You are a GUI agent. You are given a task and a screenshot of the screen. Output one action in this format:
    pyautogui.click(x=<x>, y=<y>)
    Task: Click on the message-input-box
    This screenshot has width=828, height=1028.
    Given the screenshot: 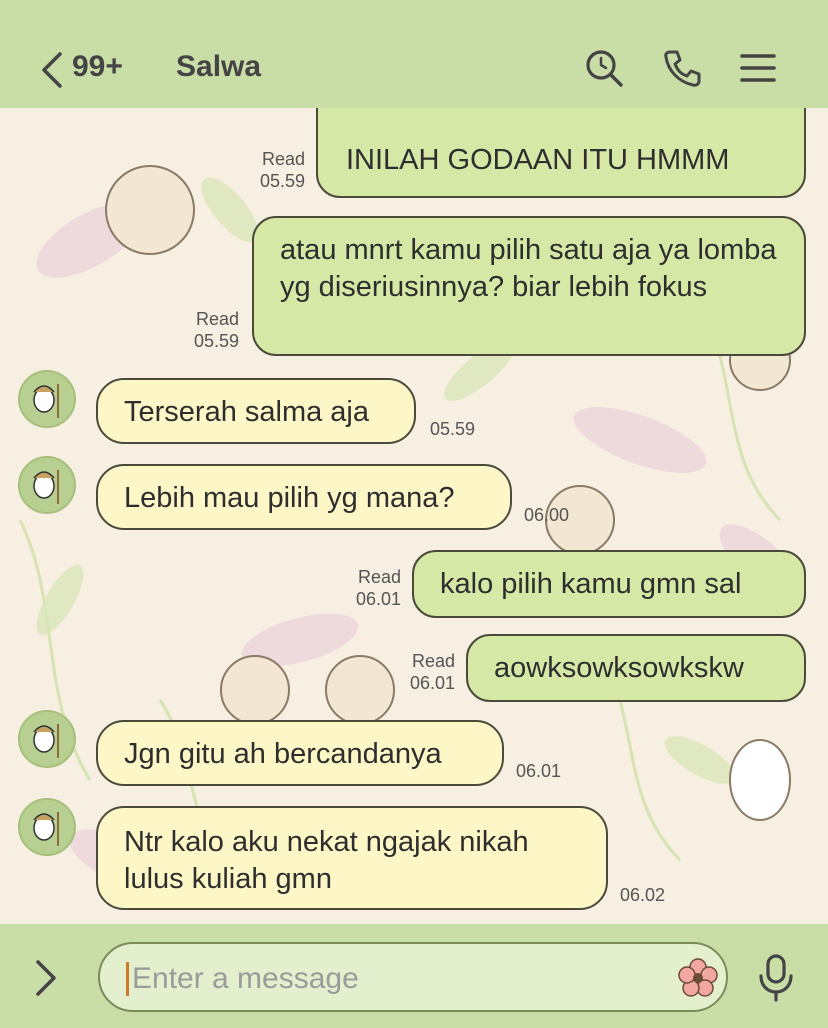 What is the action you would take?
    pyautogui.click(x=413, y=977)
    